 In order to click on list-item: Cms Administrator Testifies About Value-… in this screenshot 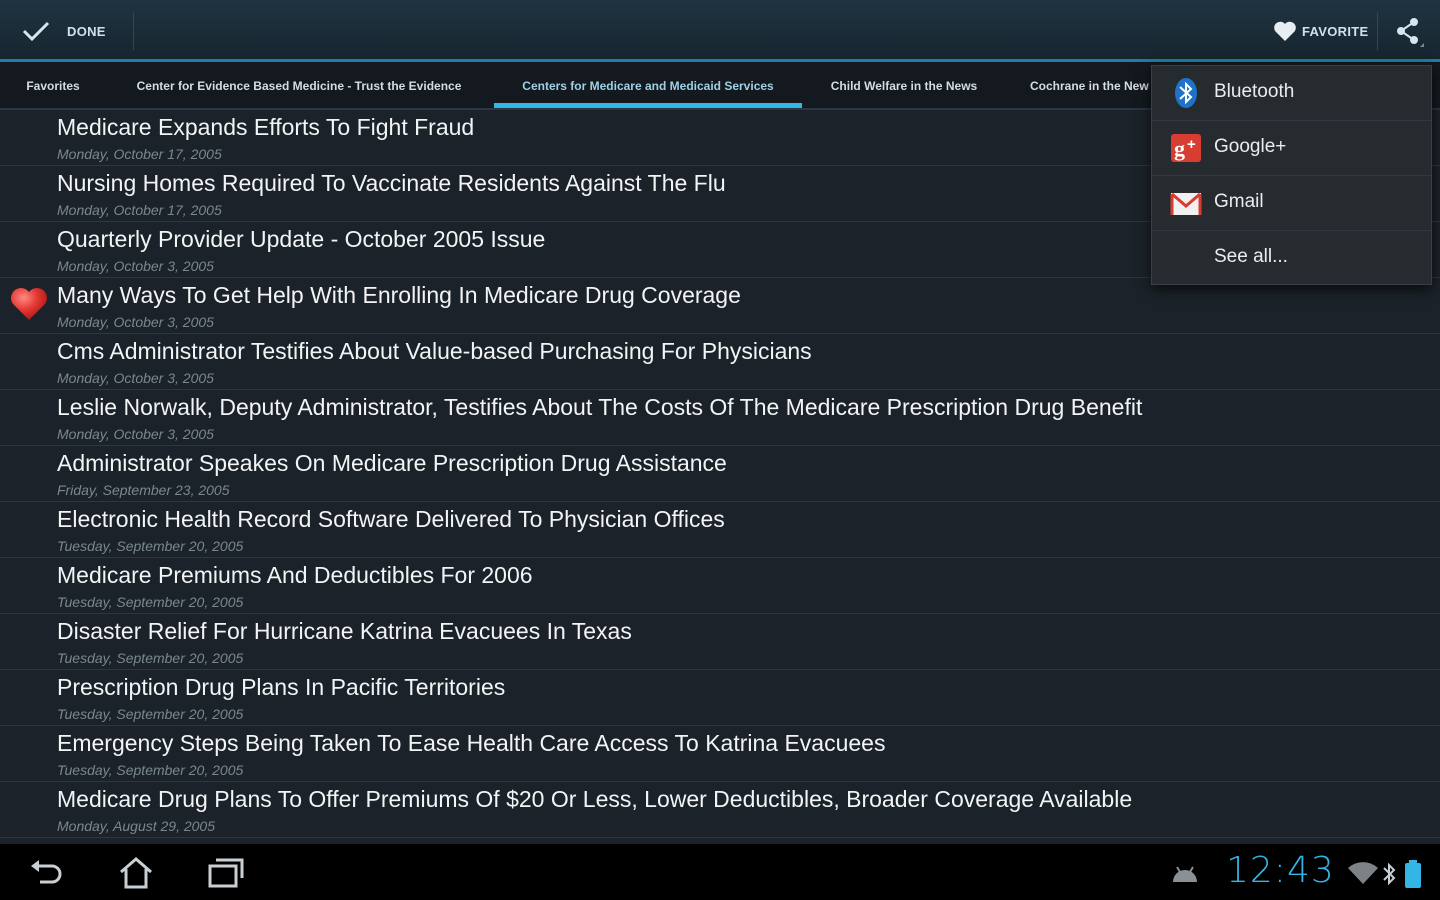, I will do `click(720, 362)`.